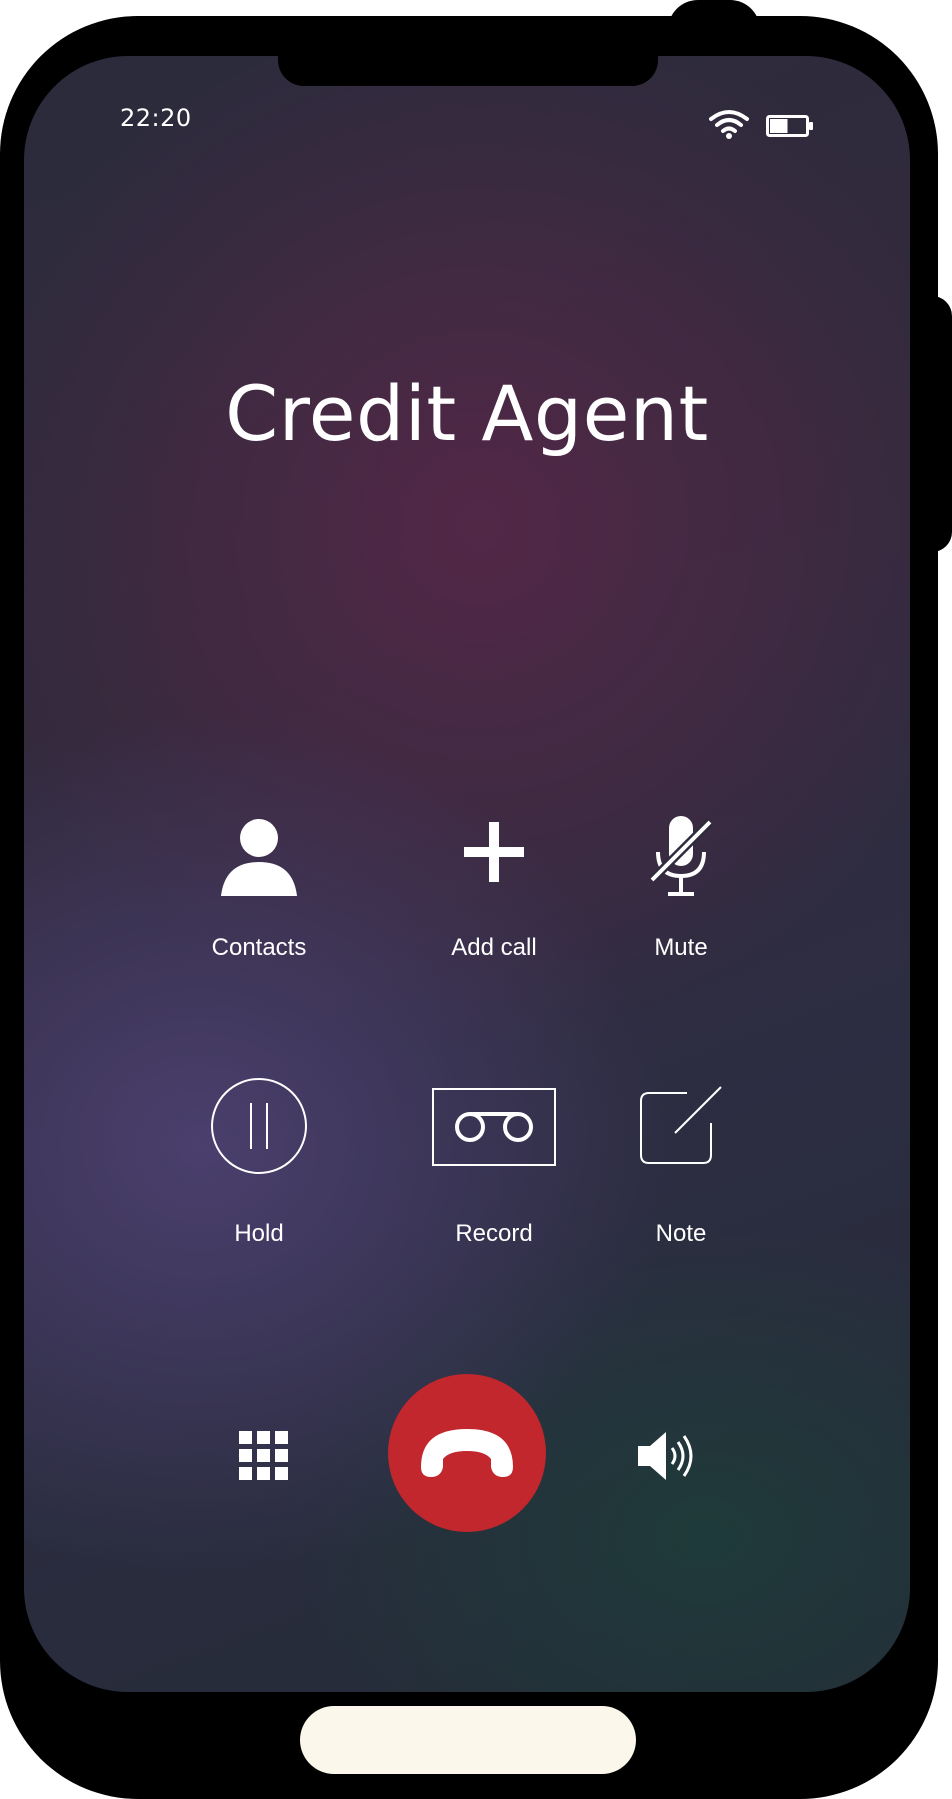  Describe the element at coordinates (681, 947) in the screenshot. I see `mute-label: Mute` at that location.